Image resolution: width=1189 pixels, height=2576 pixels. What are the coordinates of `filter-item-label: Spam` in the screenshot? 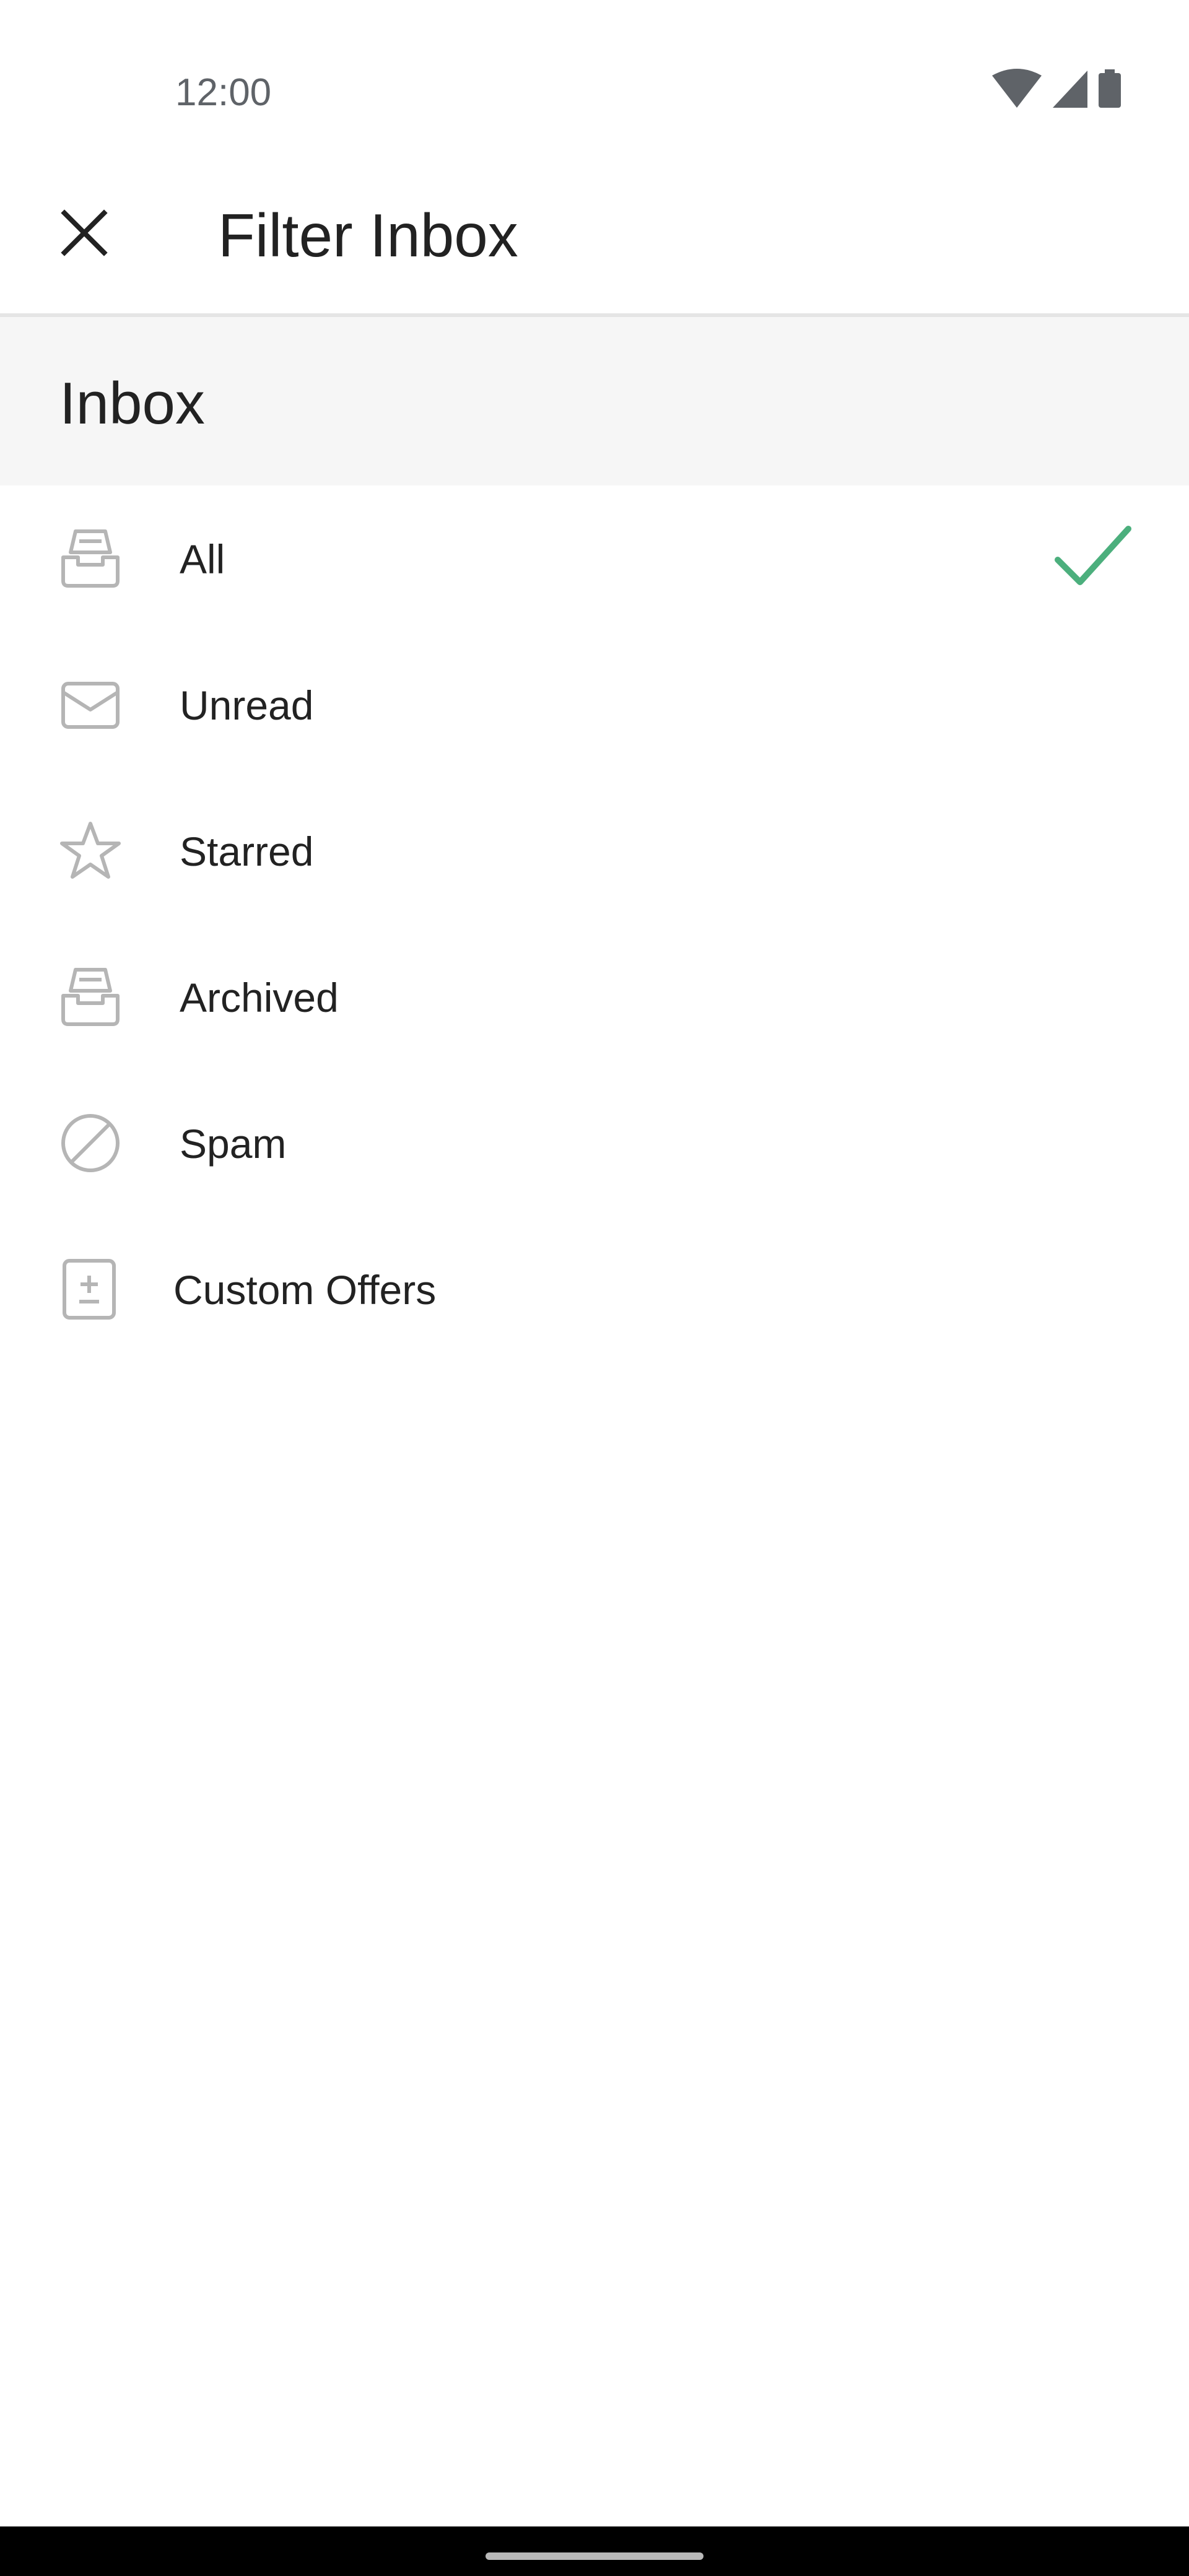 It's located at (233, 1144).